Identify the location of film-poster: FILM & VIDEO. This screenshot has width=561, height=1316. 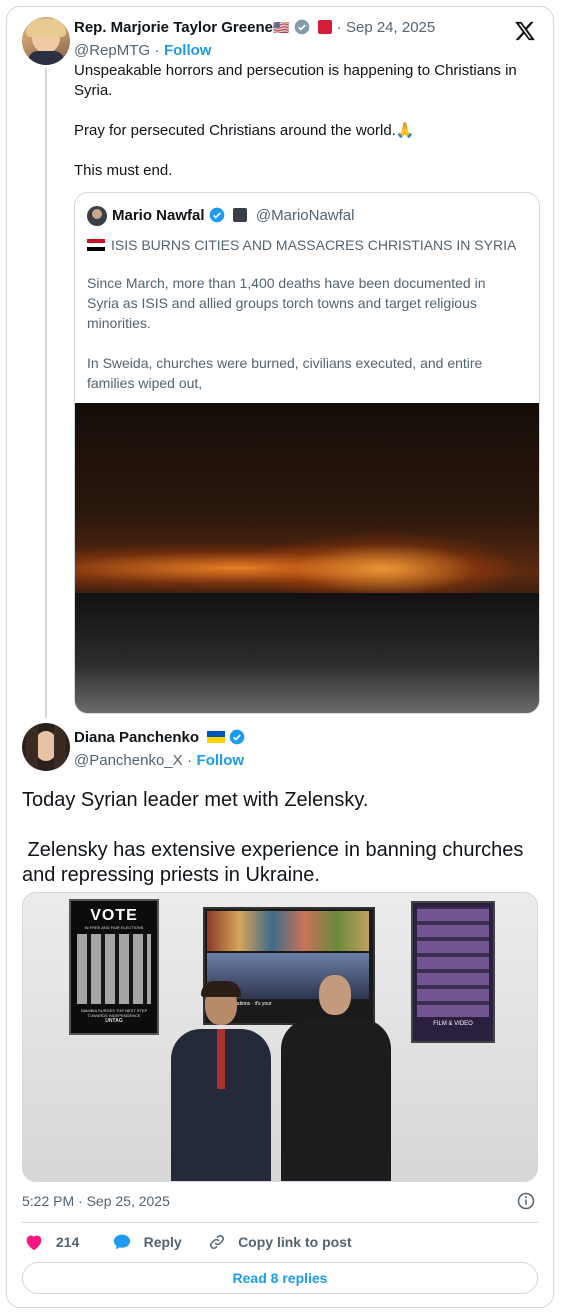
(453, 972).